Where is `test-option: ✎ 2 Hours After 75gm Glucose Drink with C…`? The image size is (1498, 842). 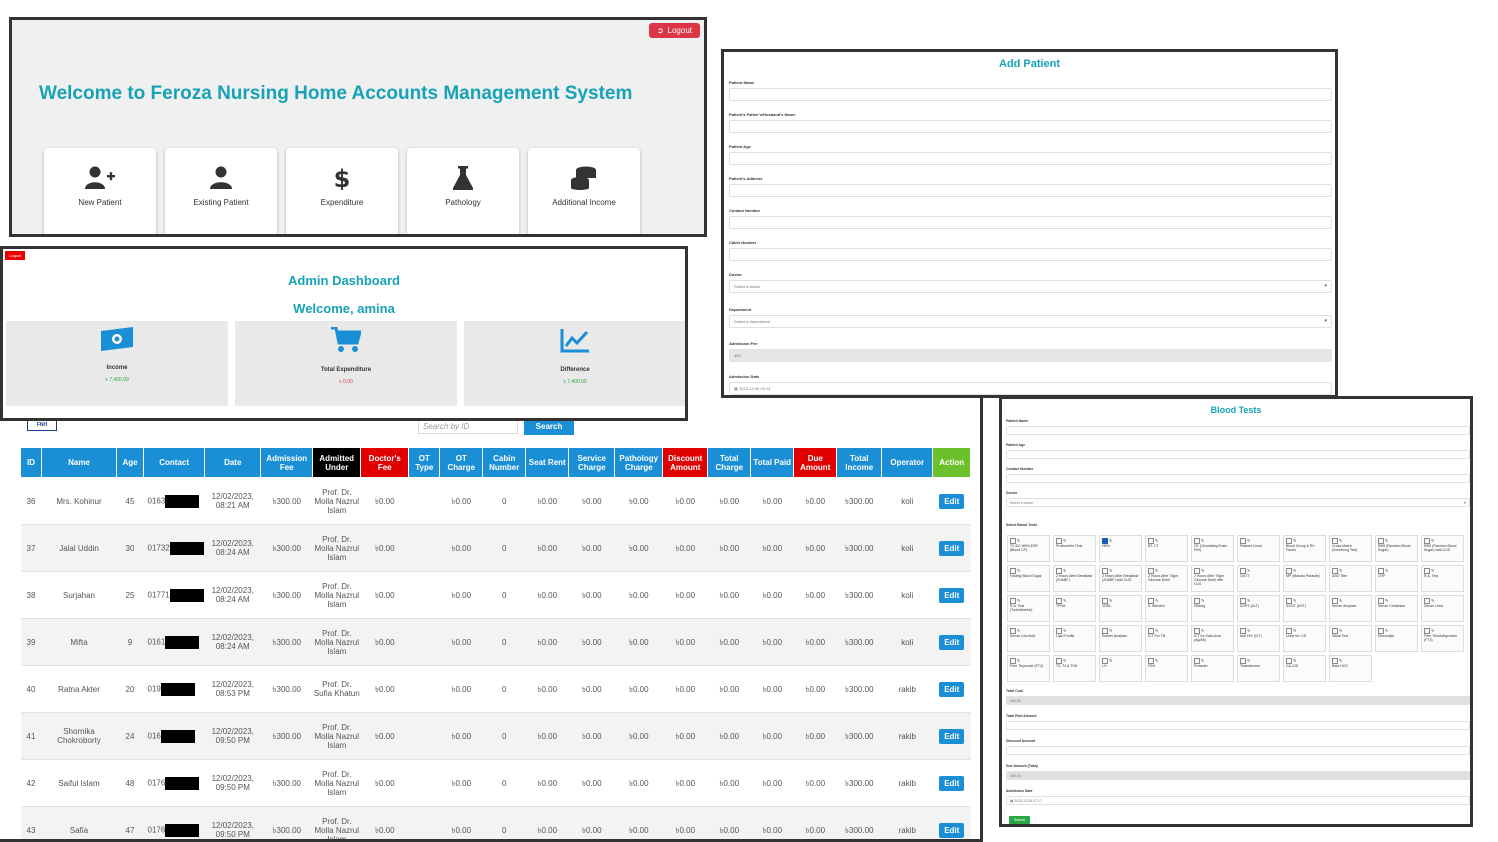
test-option: ✎ 2 Hours After 75gm Glucose Drink with C… is located at coordinates (1212, 578).